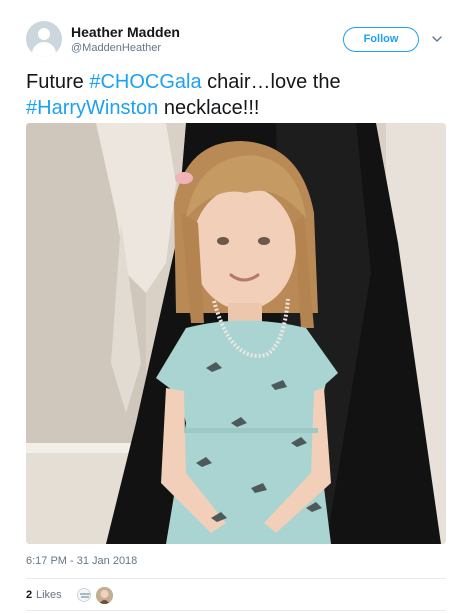  Describe the element at coordinates (29, 595) in the screenshot. I see `likes-count: 2` at that location.